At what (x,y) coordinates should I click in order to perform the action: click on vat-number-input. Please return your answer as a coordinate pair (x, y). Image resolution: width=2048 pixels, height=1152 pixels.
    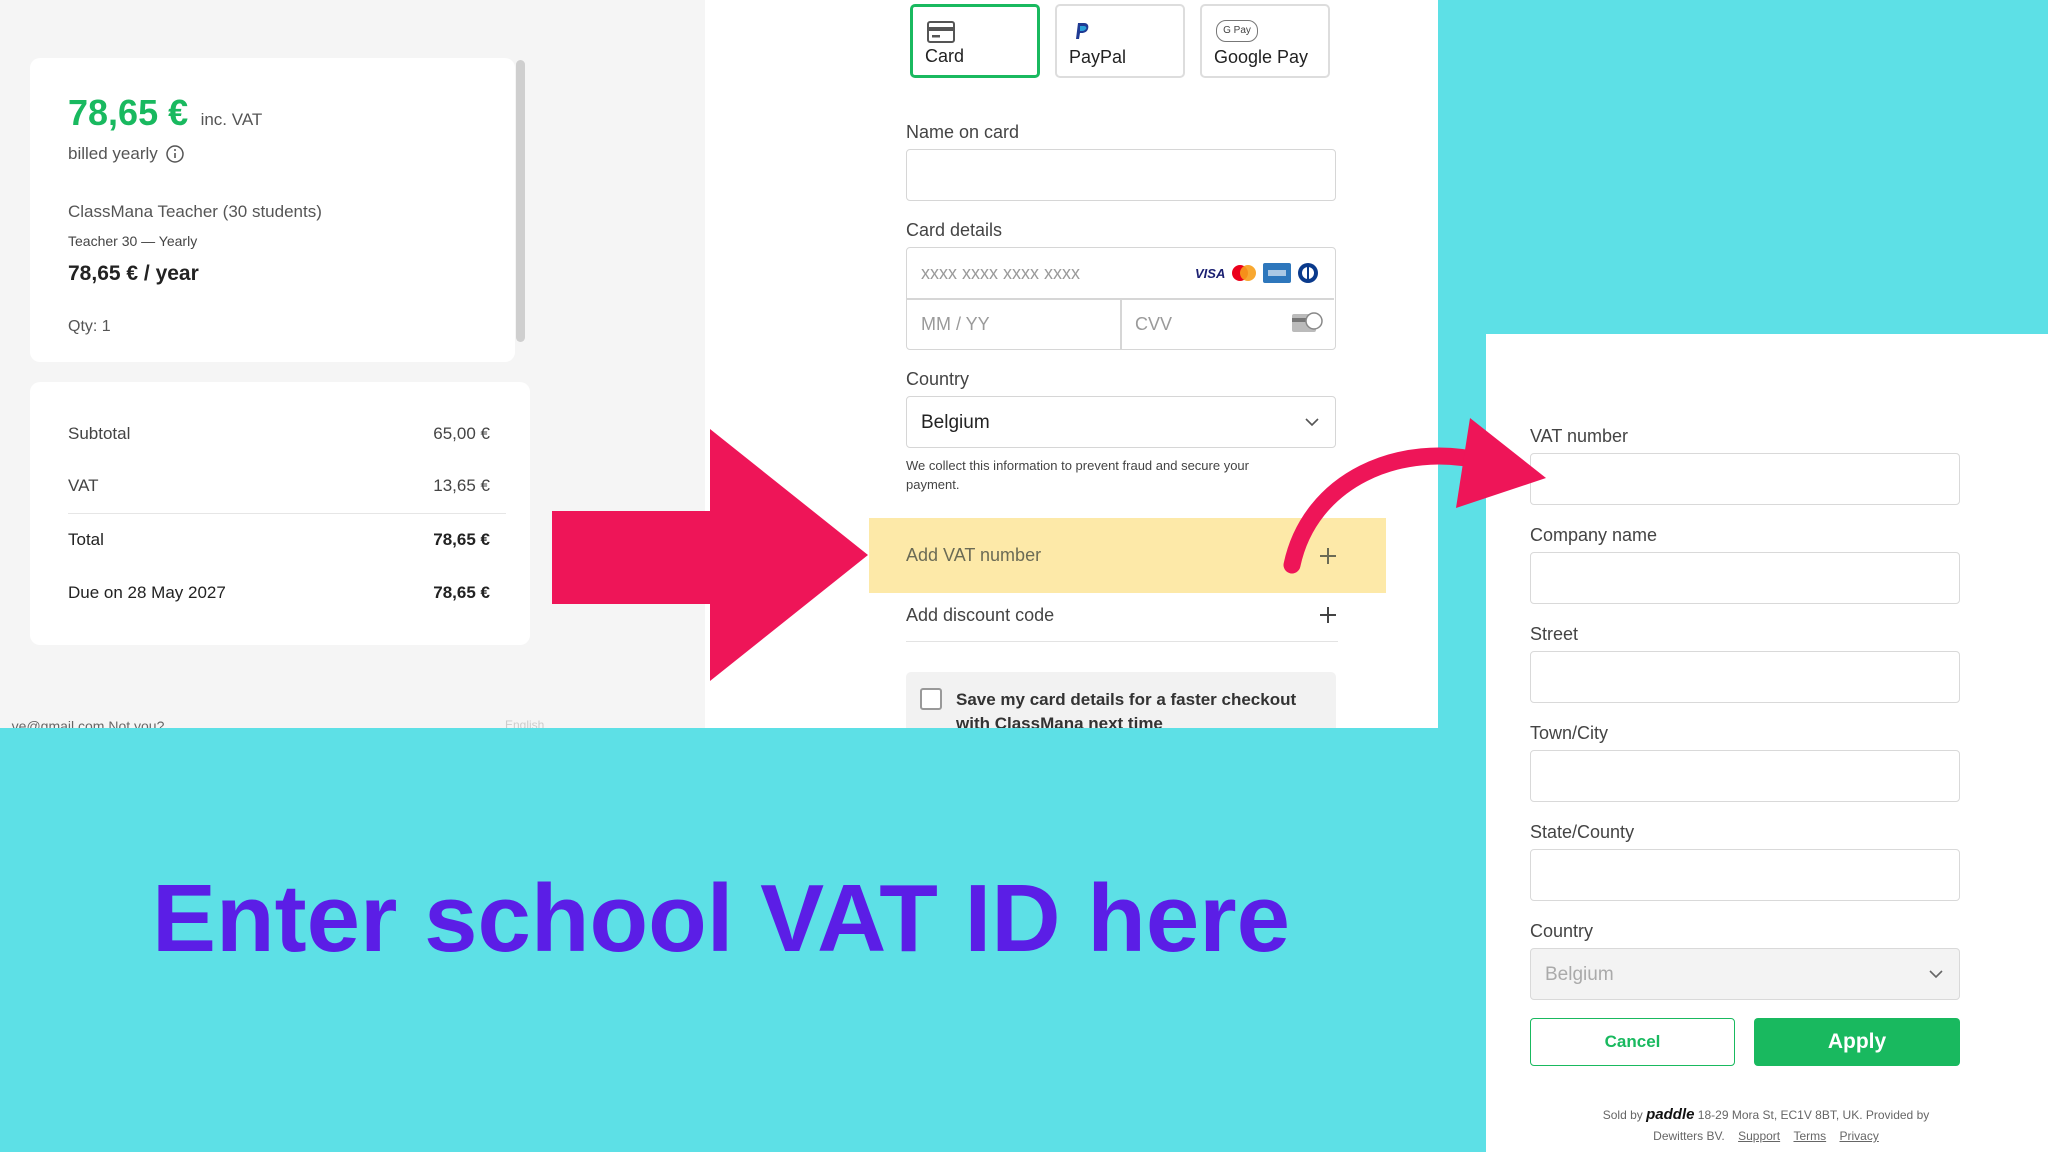
    Looking at the image, I should click on (1745, 479).